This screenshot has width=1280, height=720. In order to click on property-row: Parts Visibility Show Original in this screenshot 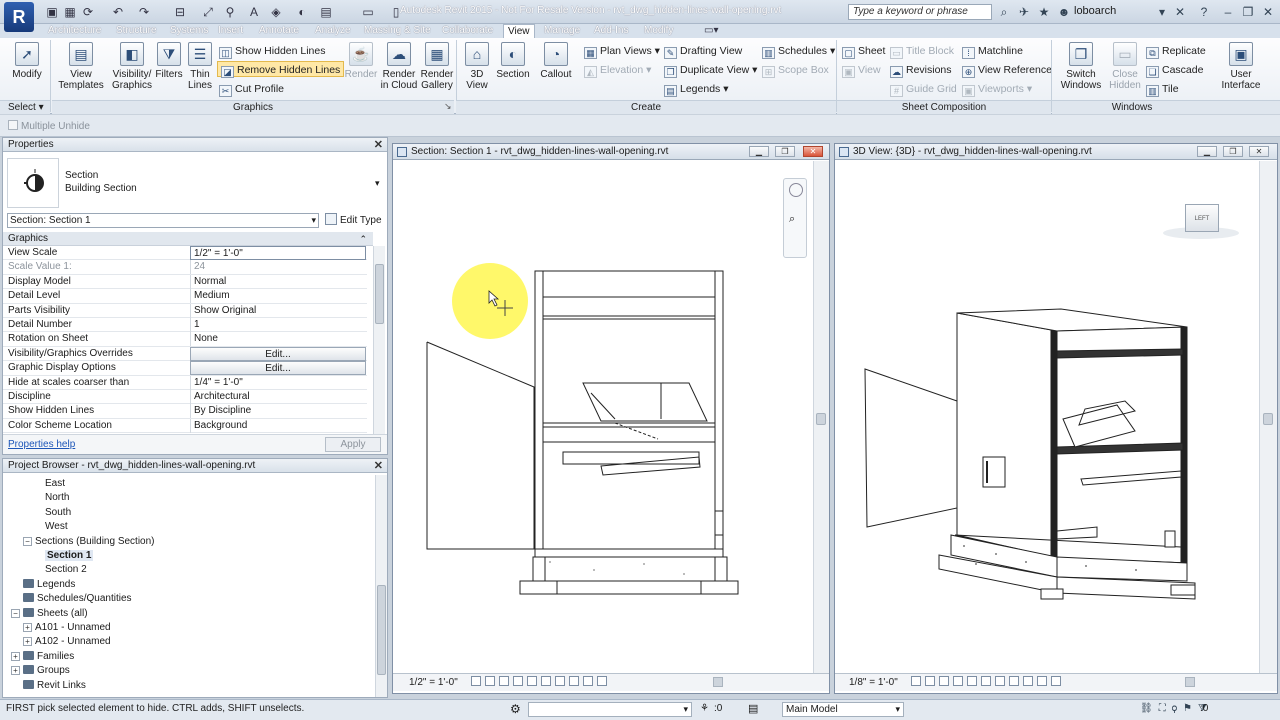, I will do `click(185, 310)`.